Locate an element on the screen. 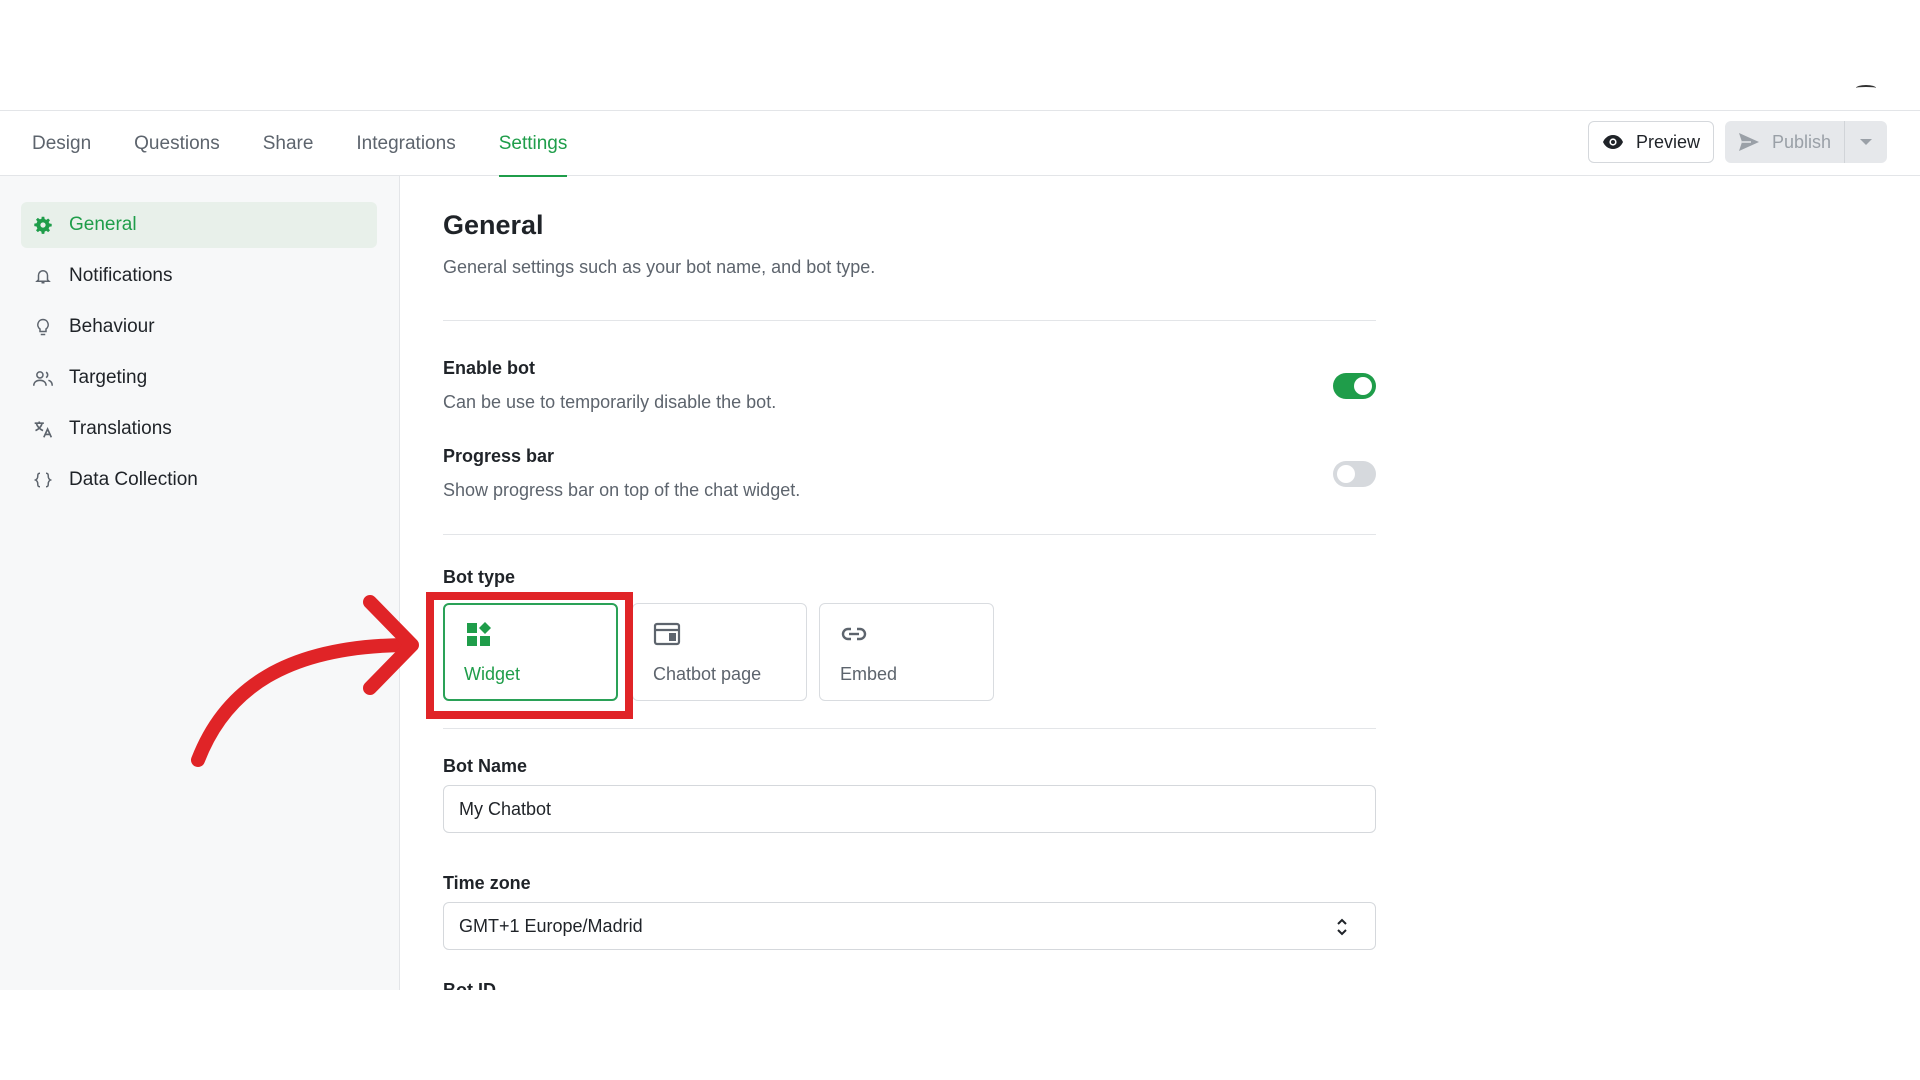 The height and width of the screenshot is (1080, 1920). braces-icon is located at coordinates (43, 480).